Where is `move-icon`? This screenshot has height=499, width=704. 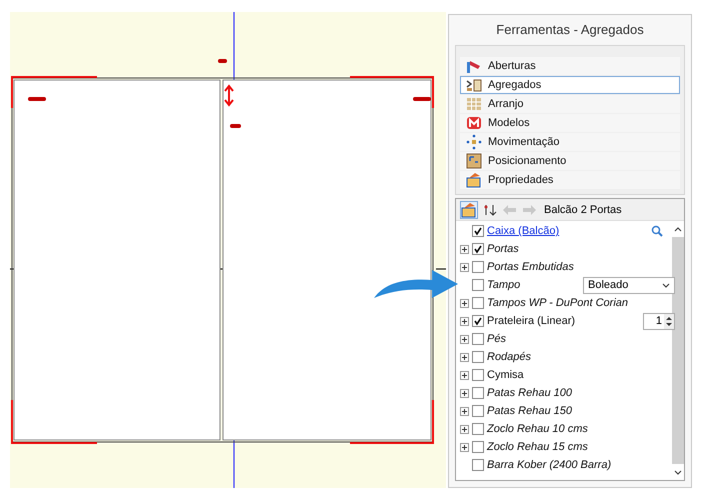 move-icon is located at coordinates (474, 142).